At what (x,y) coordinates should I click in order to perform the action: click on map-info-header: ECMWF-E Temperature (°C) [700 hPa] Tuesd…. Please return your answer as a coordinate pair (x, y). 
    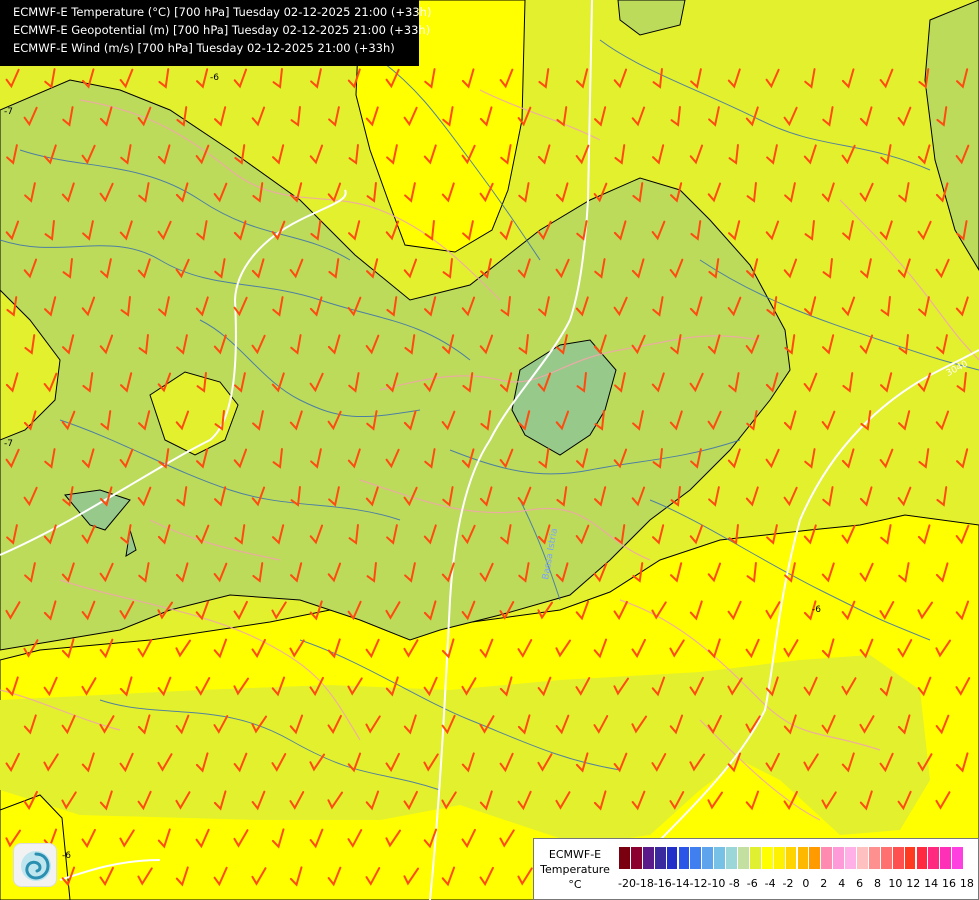
    Looking at the image, I should click on (216, 33).